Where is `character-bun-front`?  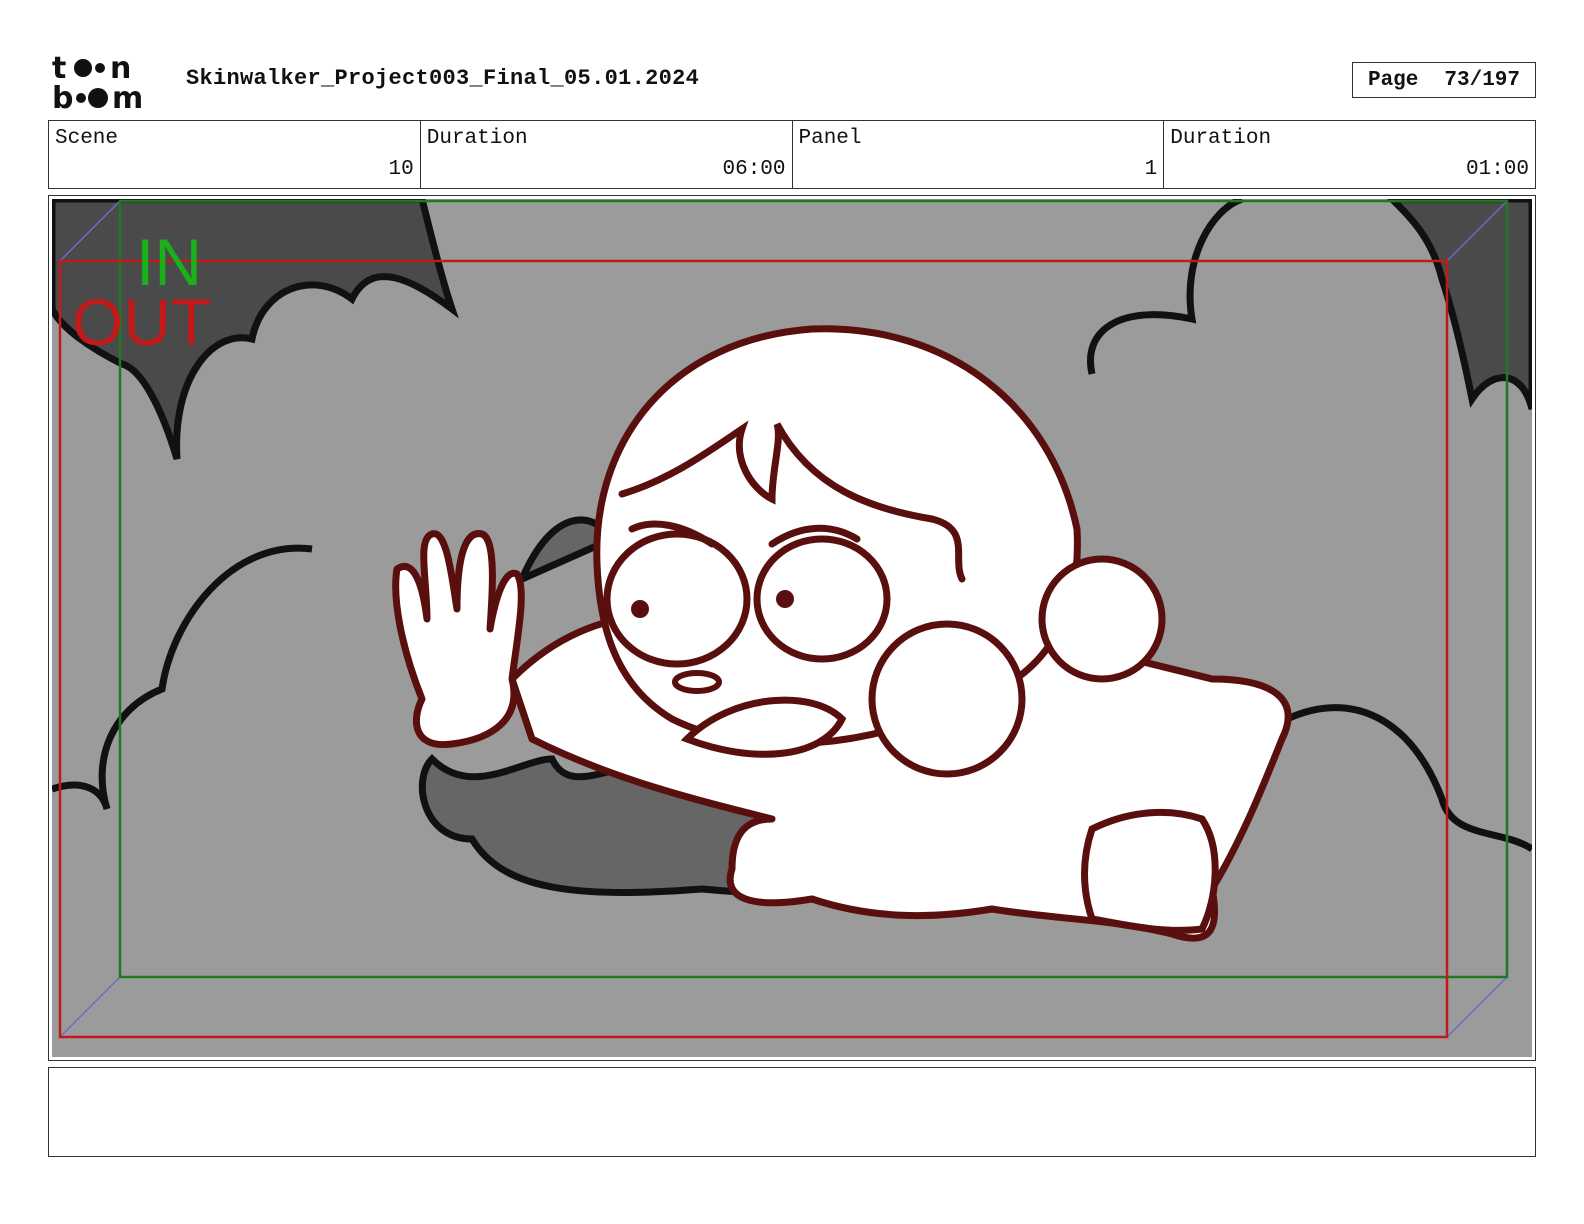
character-bun-front is located at coordinates (947, 699).